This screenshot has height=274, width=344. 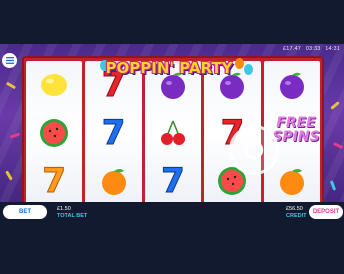 I want to click on free-spins-symbol: FREE SPINS, so click(x=296, y=130).